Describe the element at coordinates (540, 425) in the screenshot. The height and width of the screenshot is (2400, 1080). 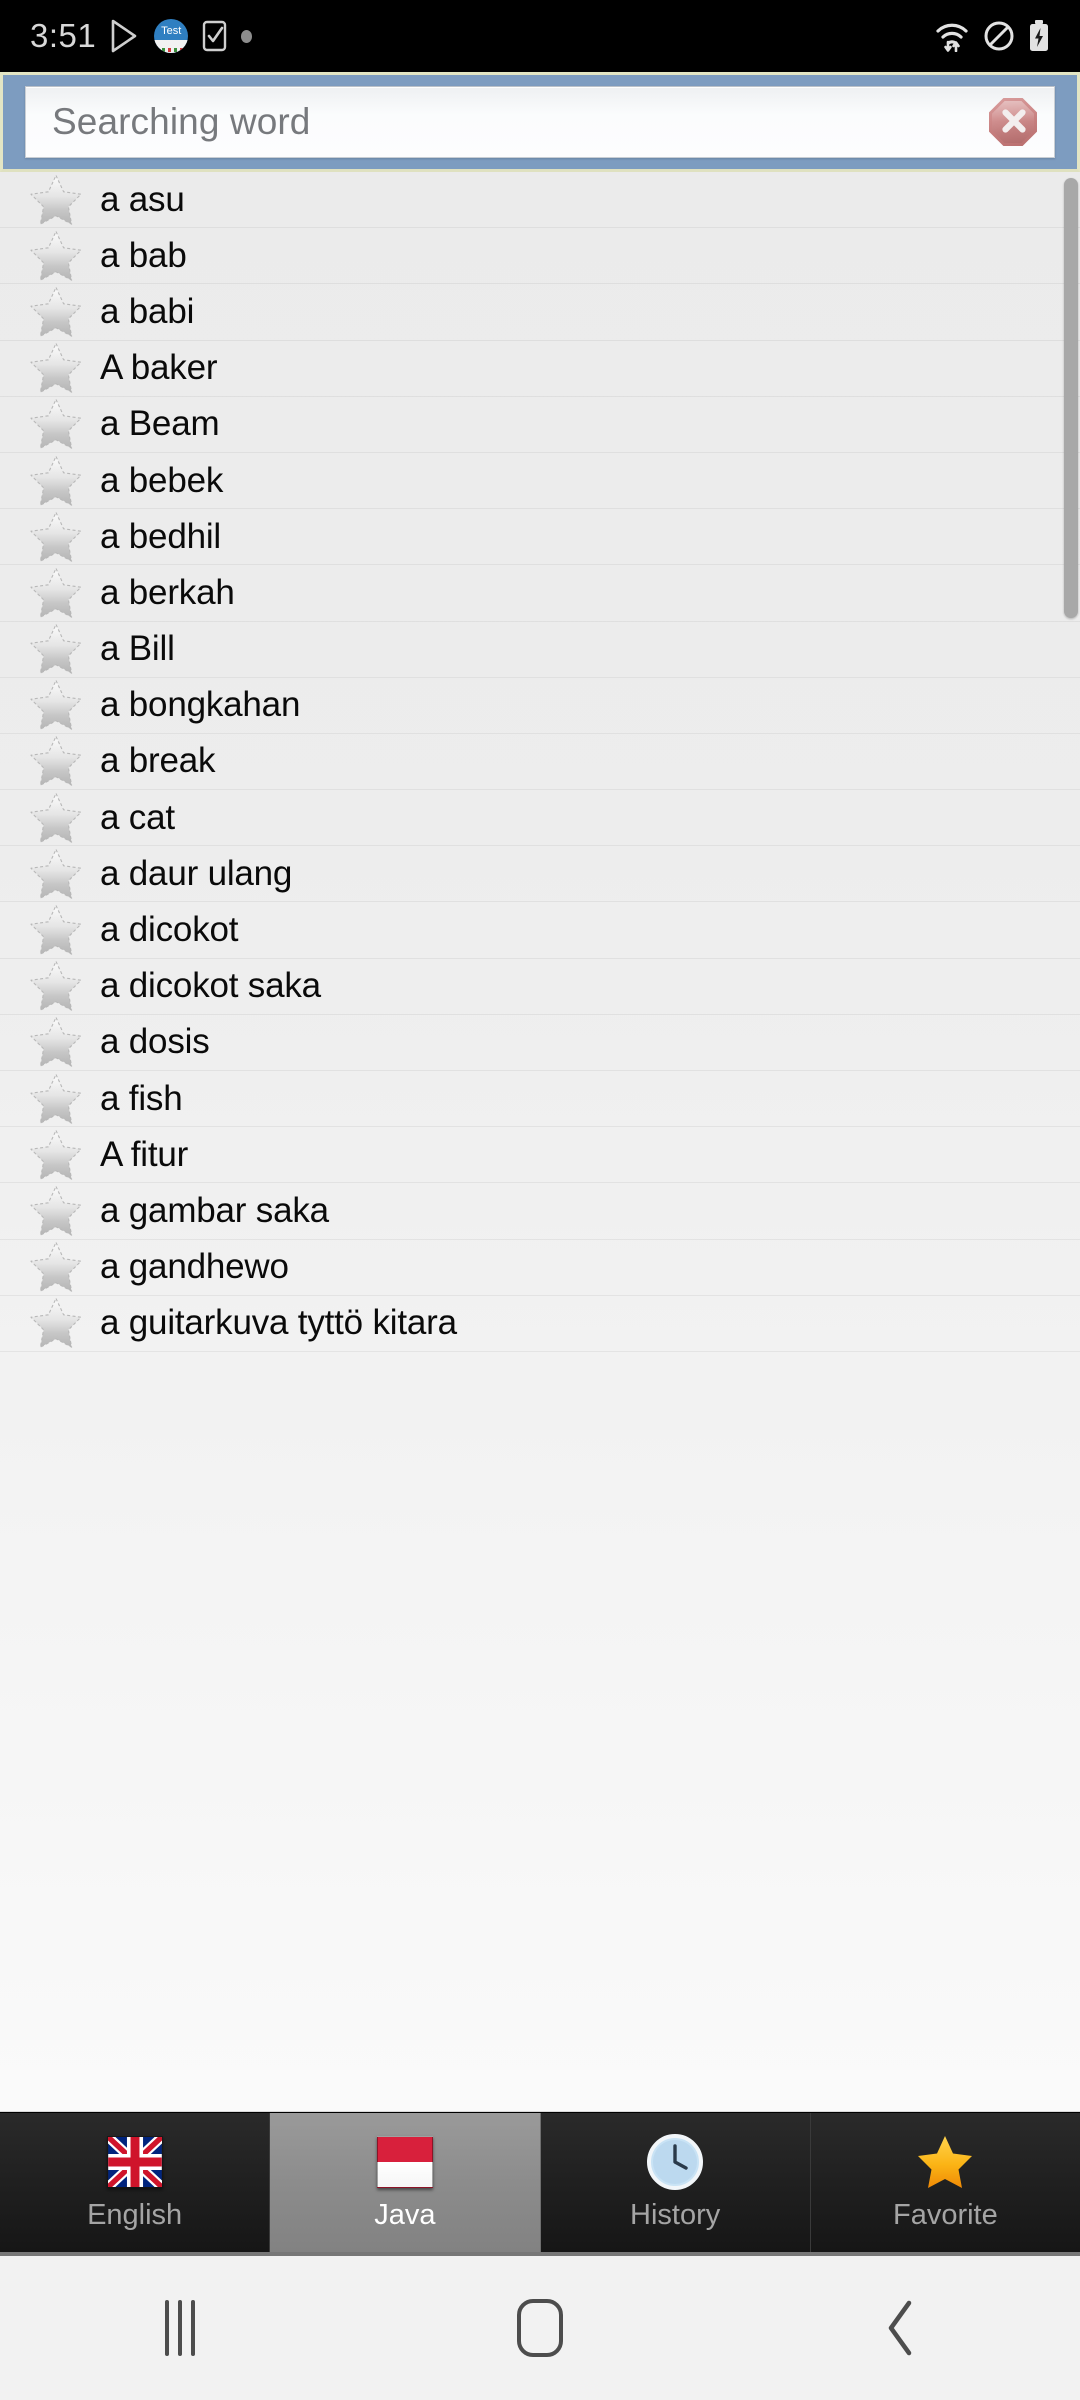
I see `word-list-item: a Beam` at that location.